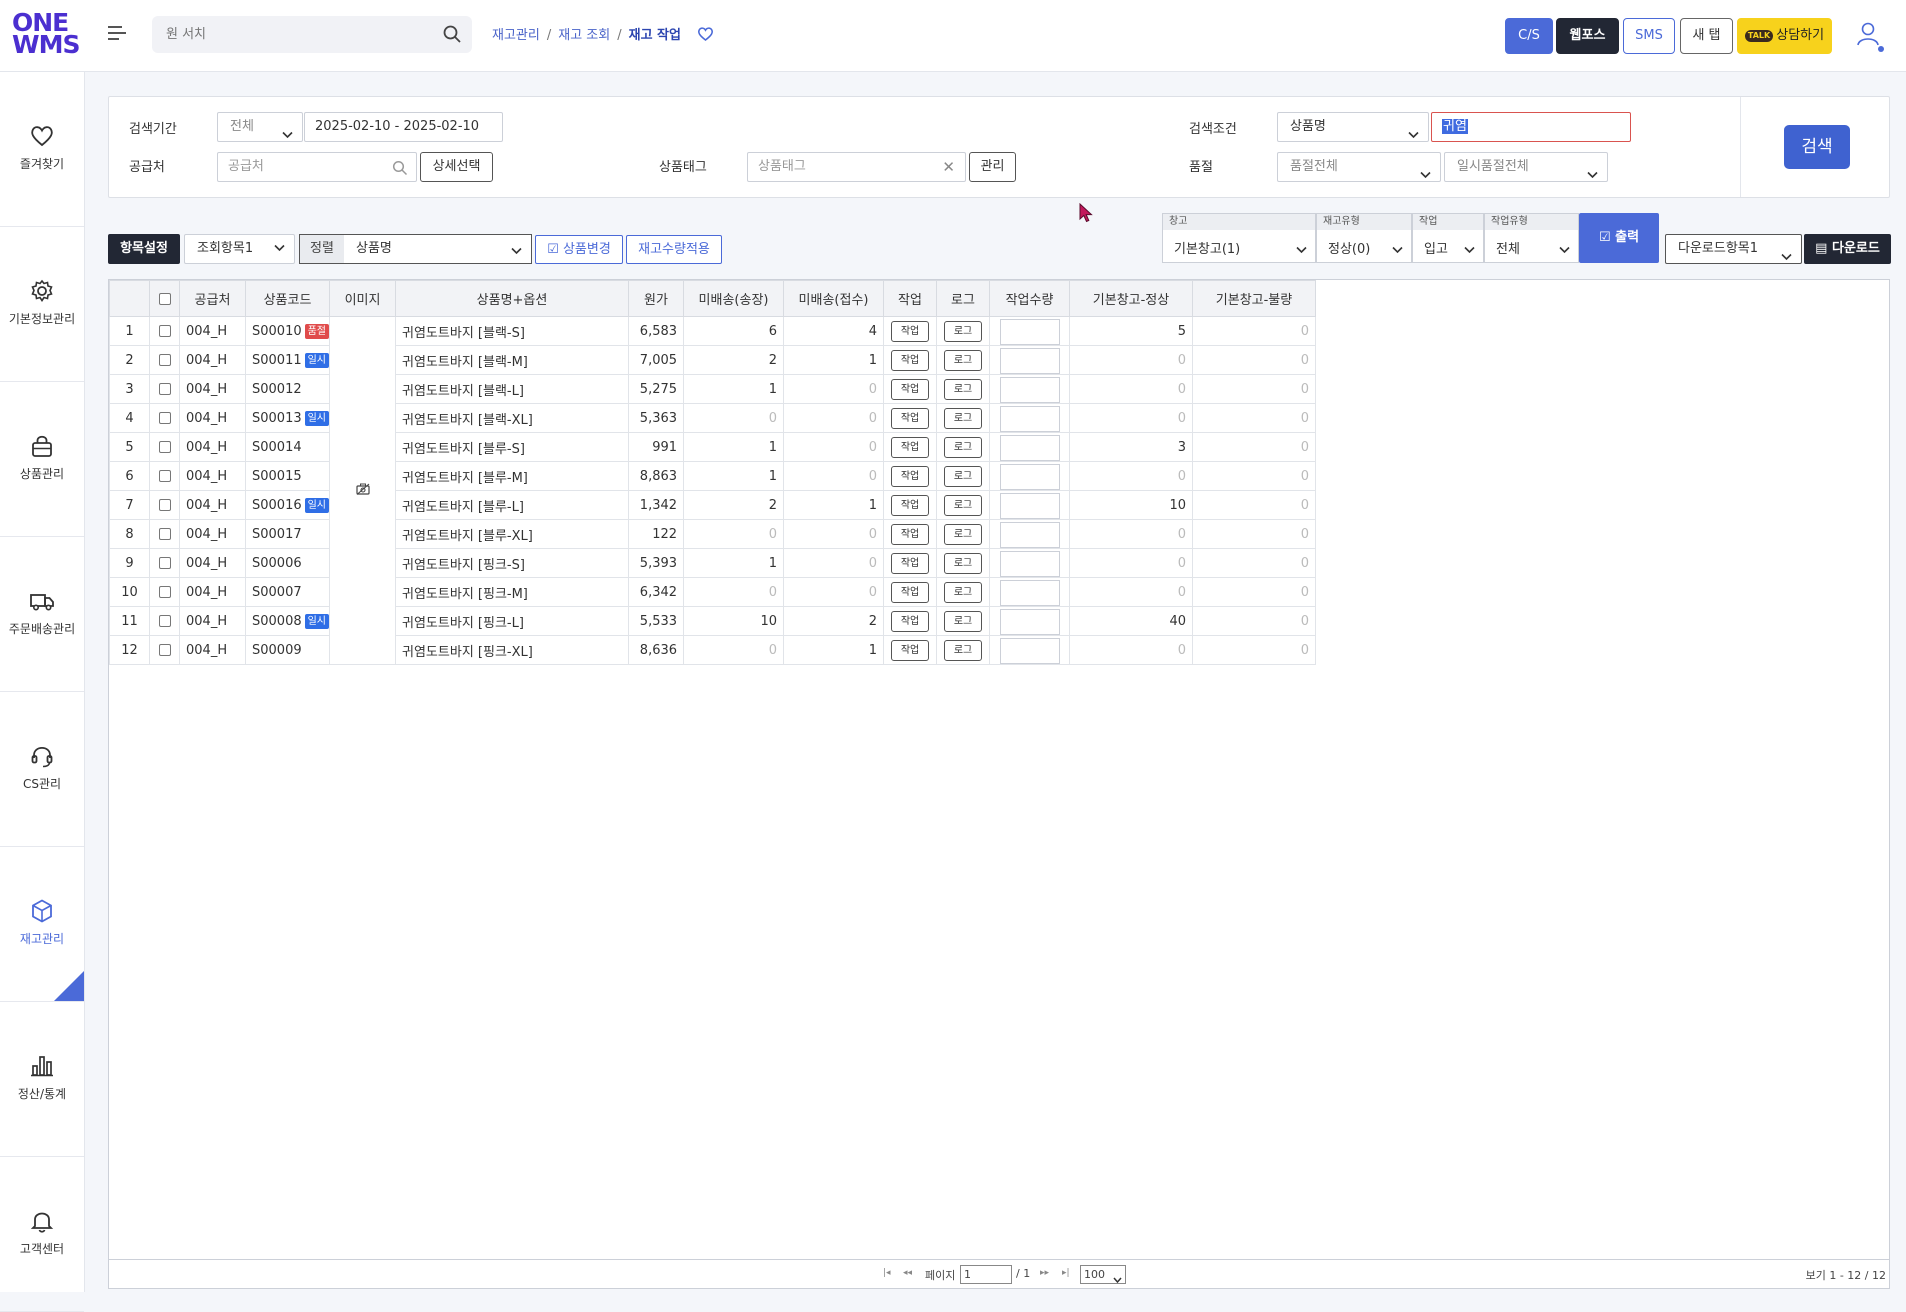 The width and height of the screenshot is (1906, 1312). Describe the element at coordinates (674, 249) in the screenshot. I see `stock-apply-button: 재고수량적용` at that location.